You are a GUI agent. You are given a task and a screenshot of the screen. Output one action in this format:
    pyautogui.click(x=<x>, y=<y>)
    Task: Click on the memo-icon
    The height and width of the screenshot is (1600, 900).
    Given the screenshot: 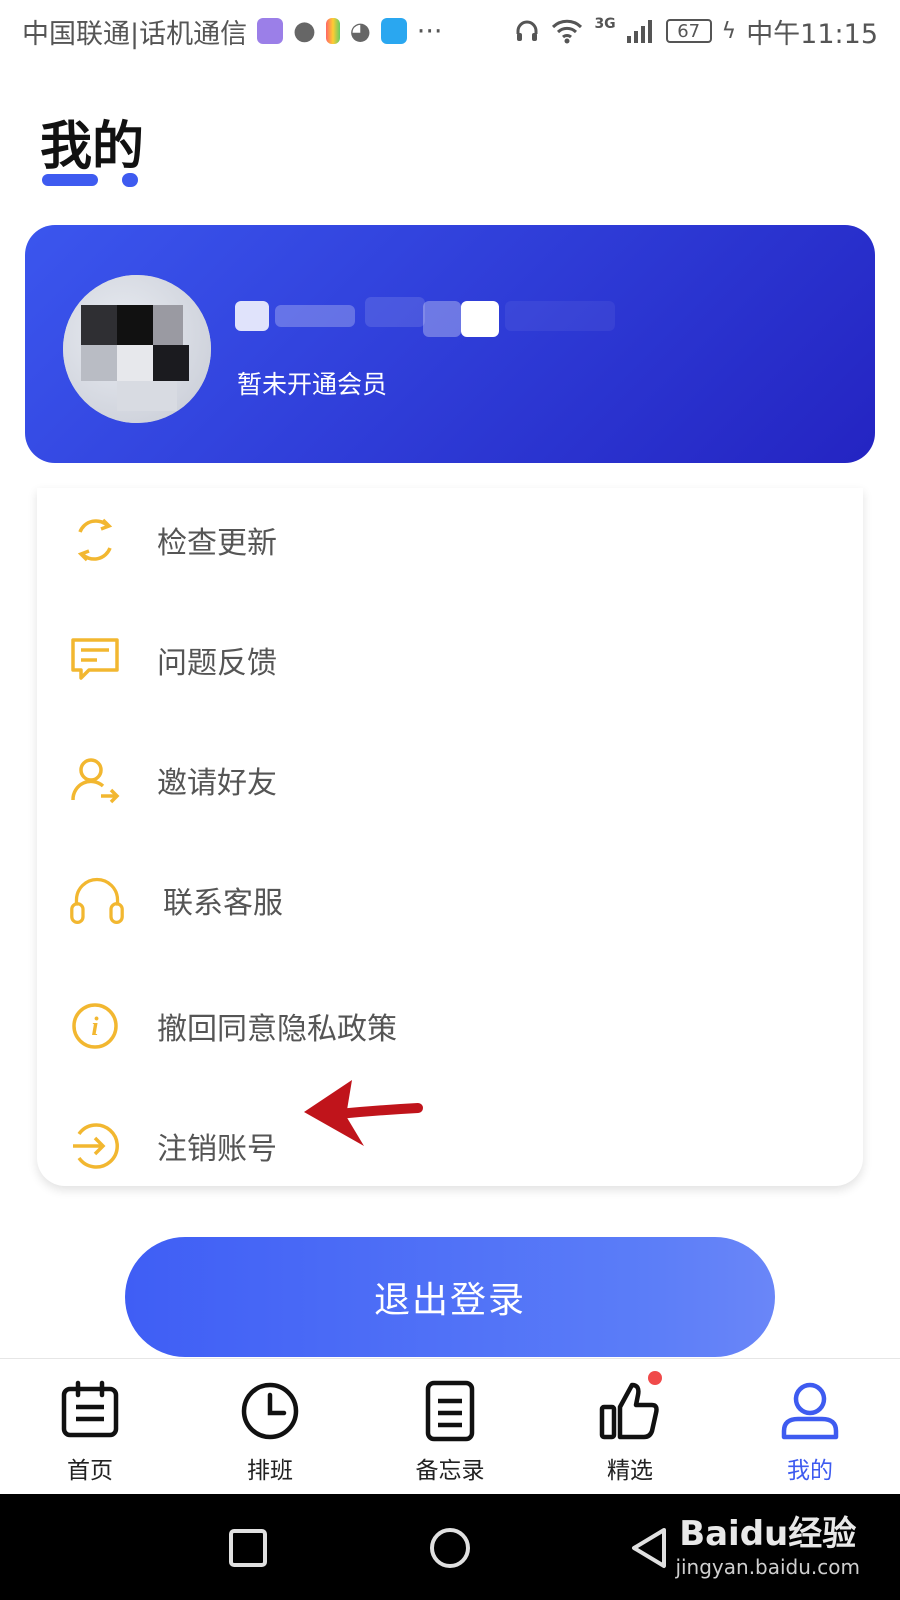 What is the action you would take?
    pyautogui.click(x=450, y=1411)
    